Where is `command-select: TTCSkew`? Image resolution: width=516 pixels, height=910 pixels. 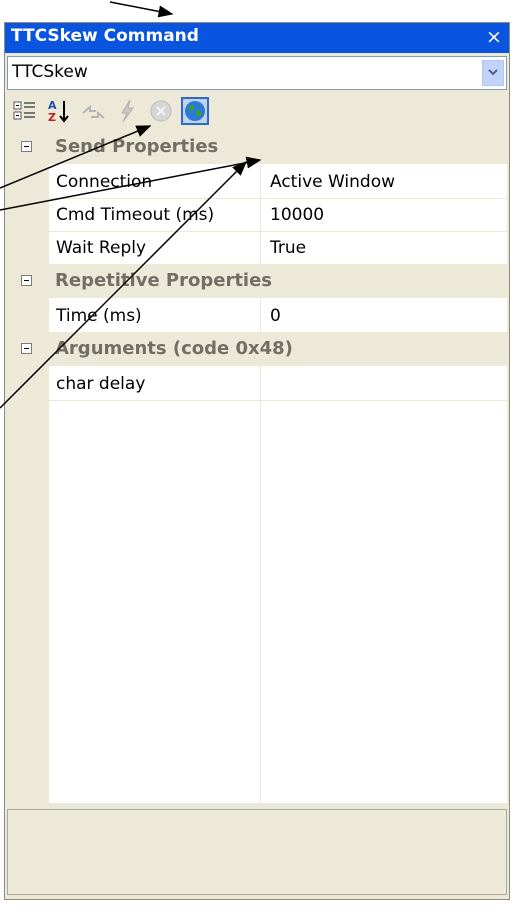 command-select: TTCSkew is located at coordinates (257, 73).